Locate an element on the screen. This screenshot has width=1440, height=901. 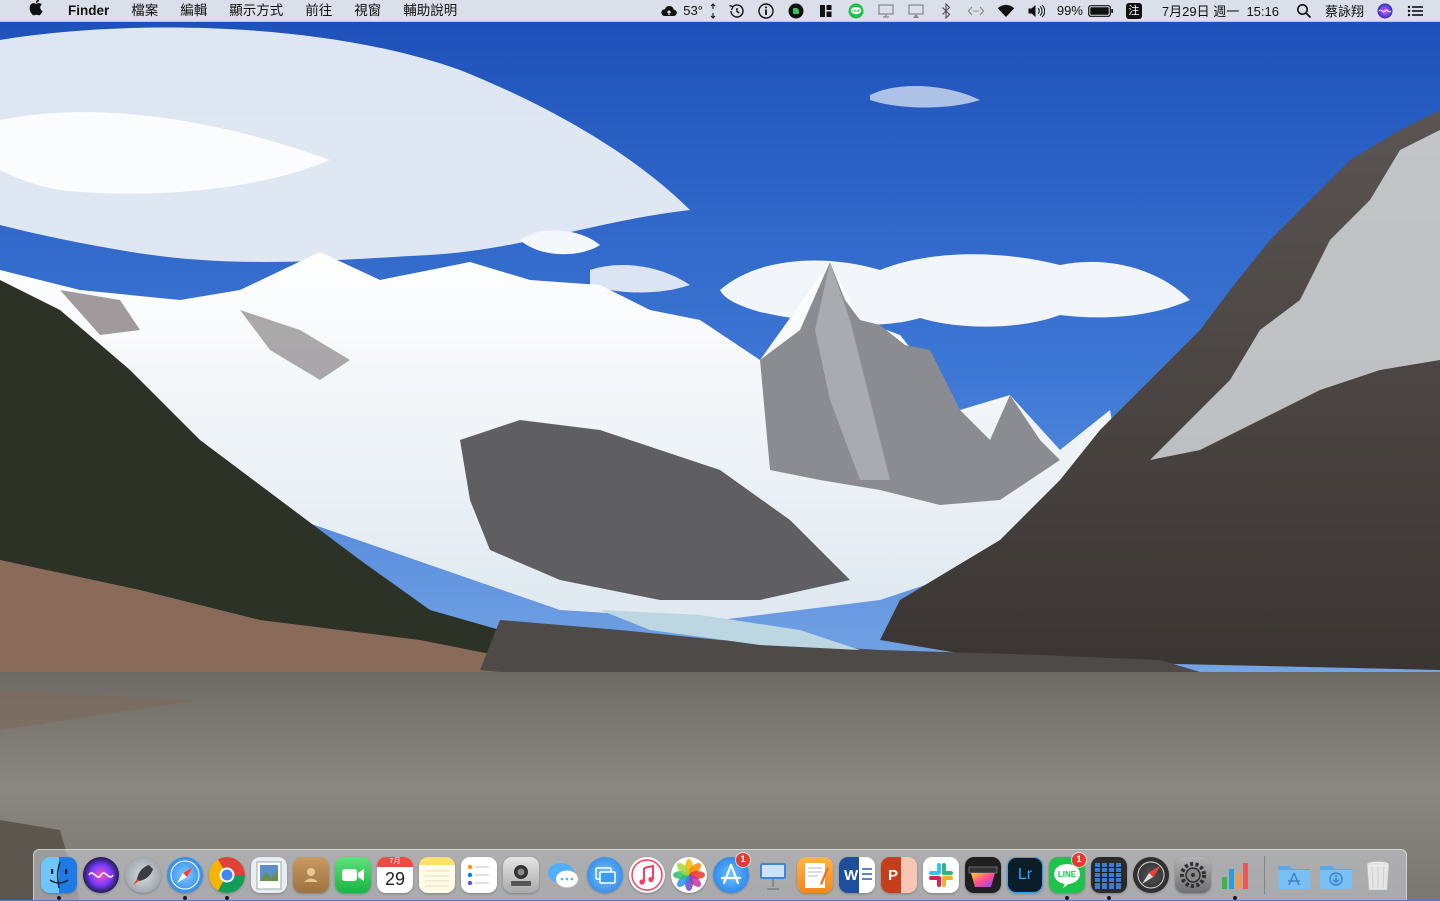
pages-icon is located at coordinates (815, 875).